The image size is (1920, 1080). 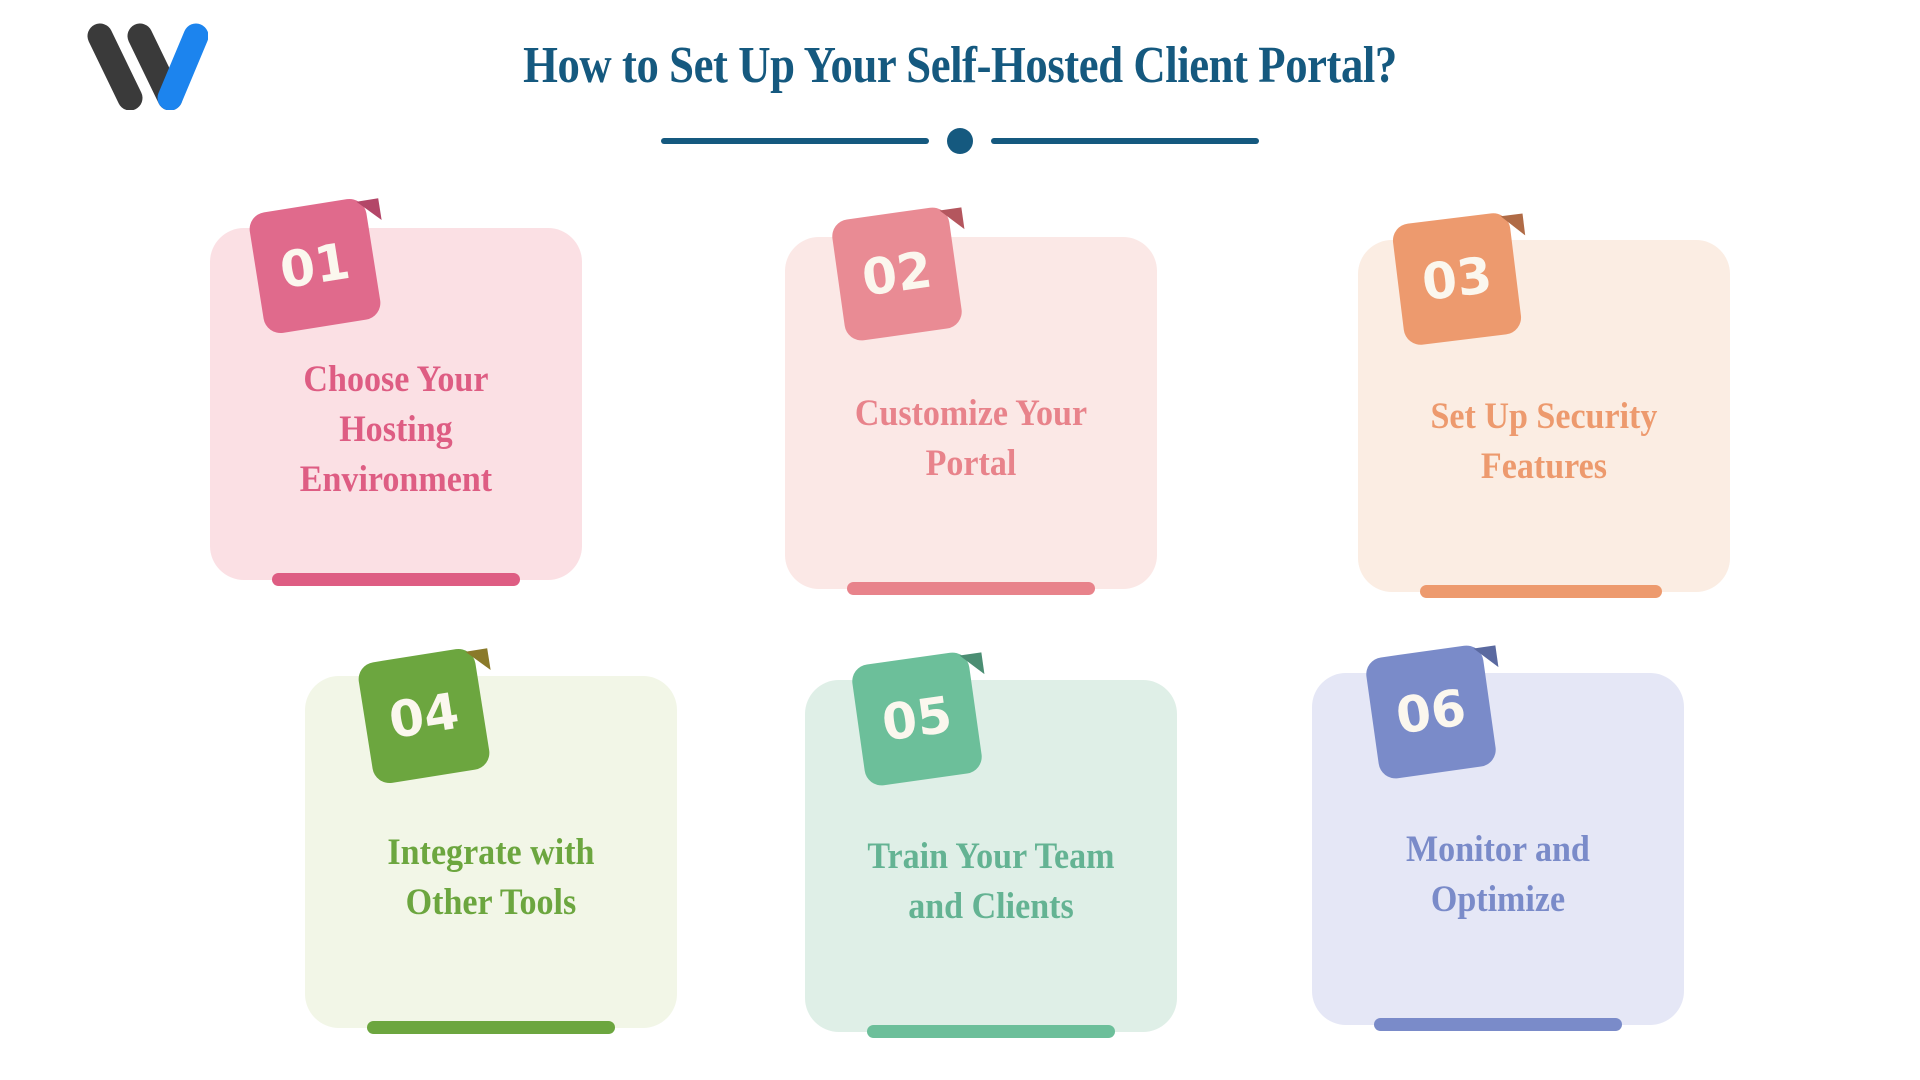 I want to click on step-card-title: Integrate with Other Tools, so click(x=491, y=877).